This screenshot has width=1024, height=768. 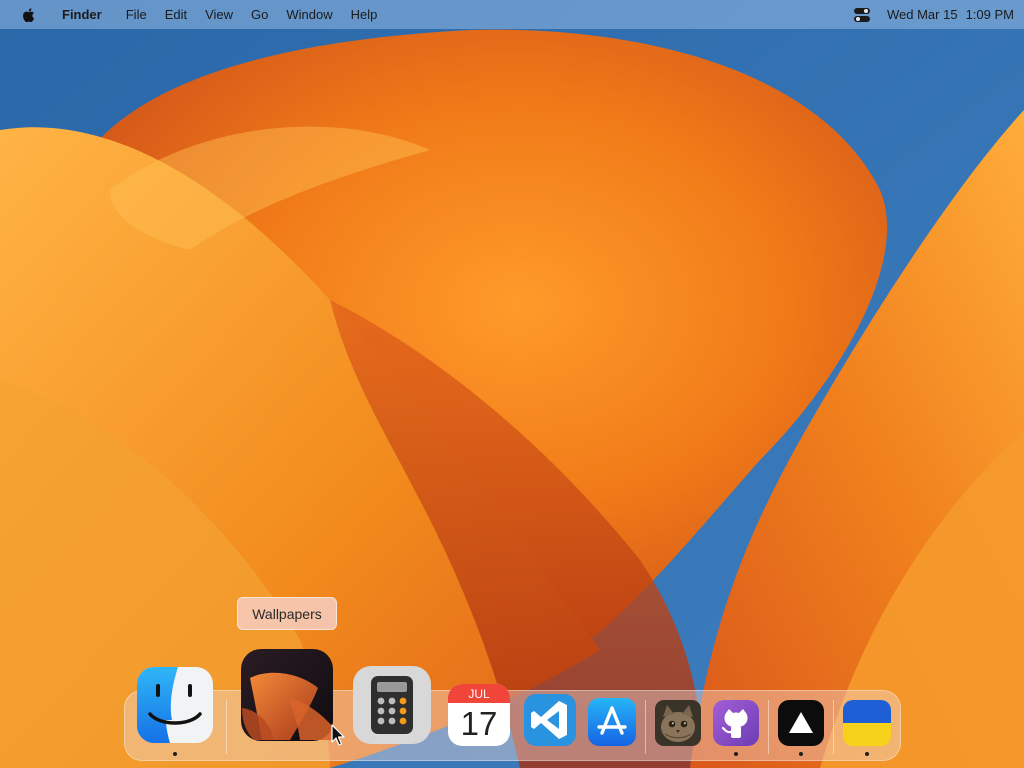 I want to click on menubar-status-area: Wed Mar 15 1:09 PM, so click(x=933, y=15).